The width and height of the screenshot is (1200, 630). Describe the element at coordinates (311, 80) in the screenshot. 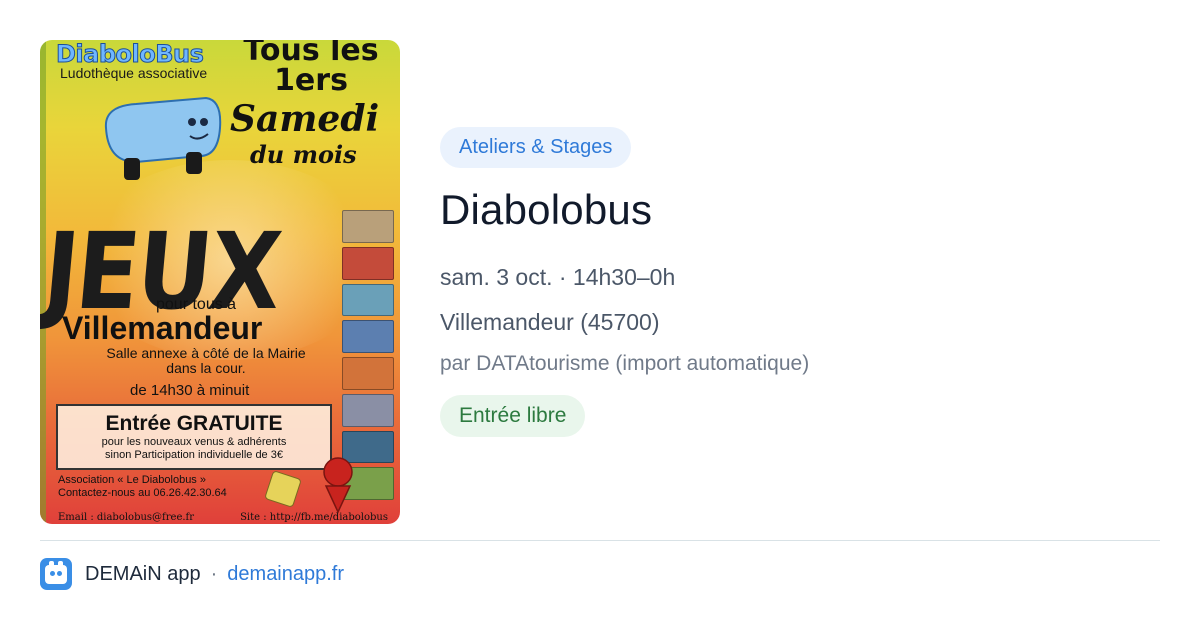

I see `poster-when-line2: 1ers` at that location.